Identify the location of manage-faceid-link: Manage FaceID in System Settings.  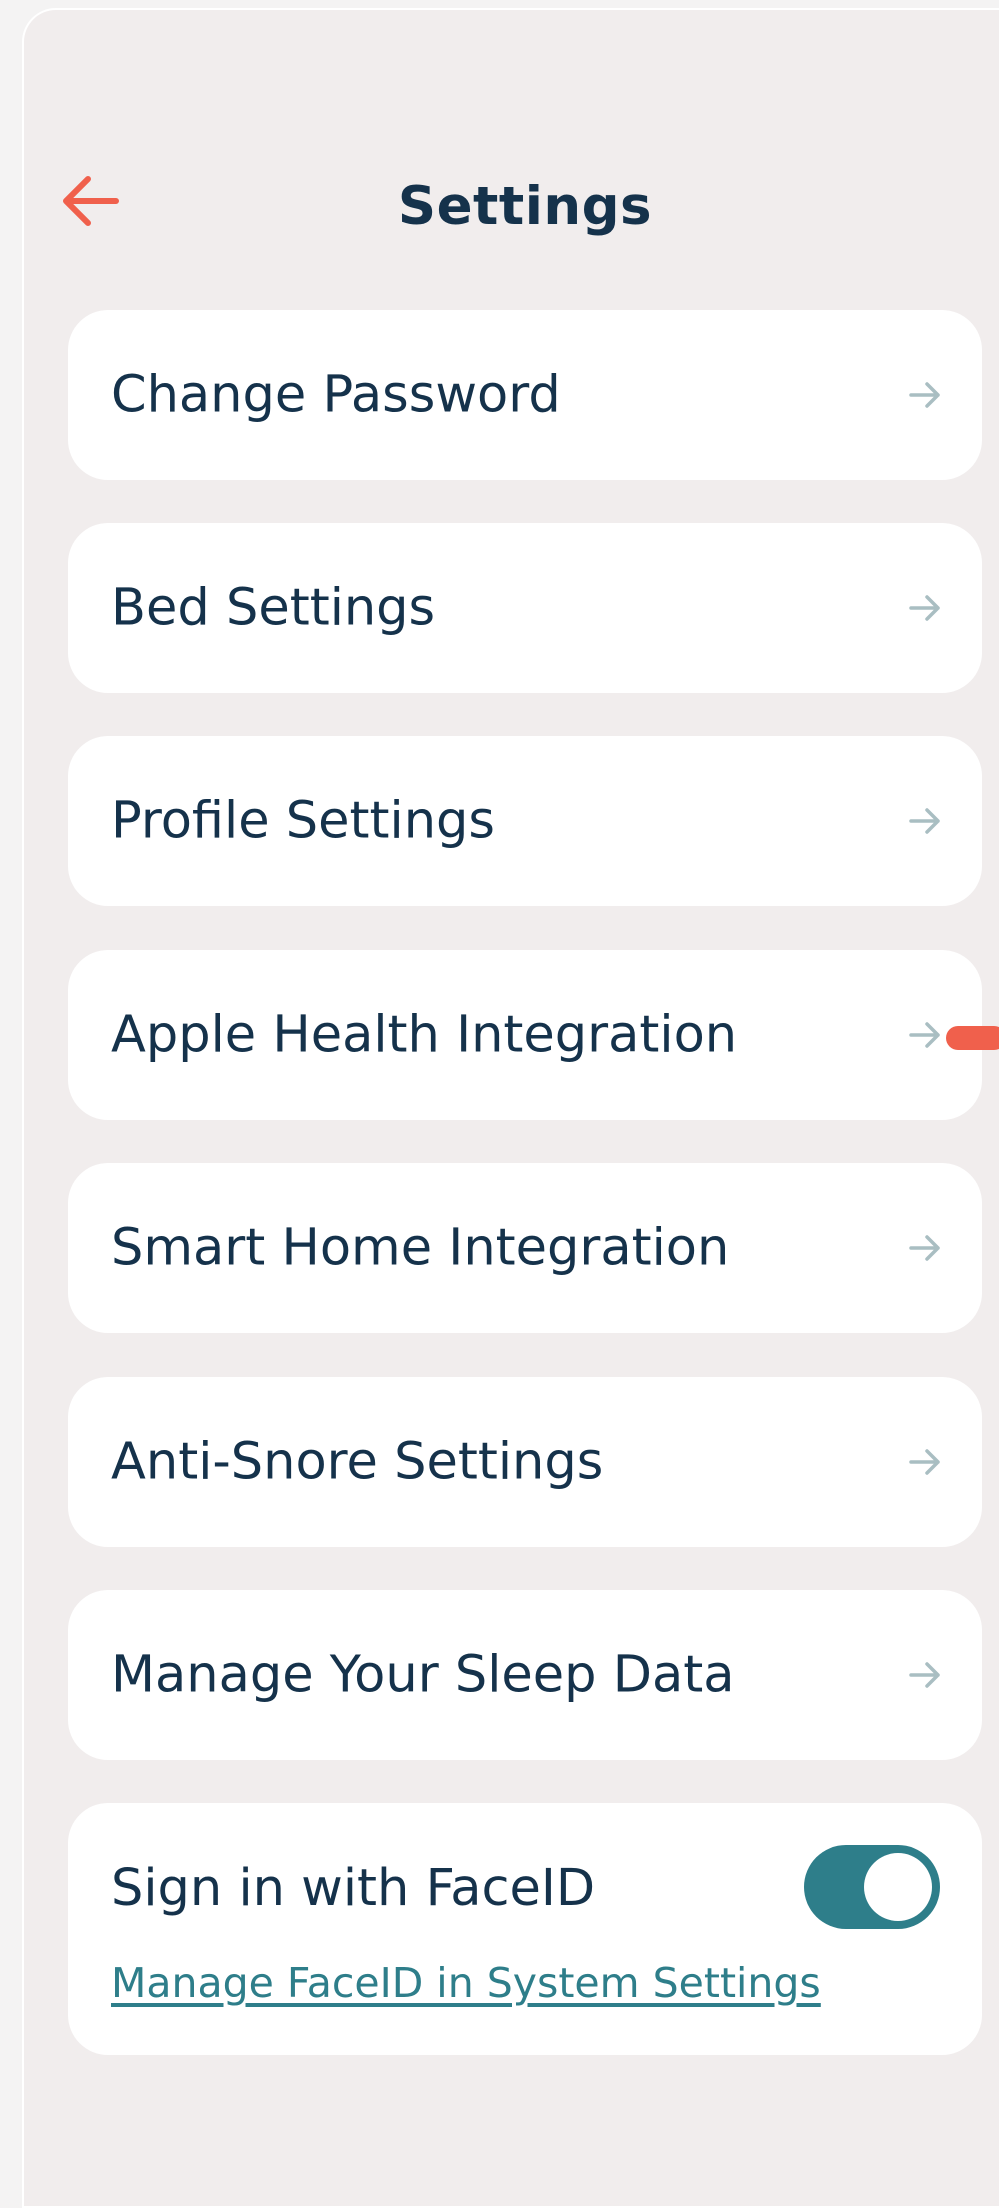
(466, 1983).